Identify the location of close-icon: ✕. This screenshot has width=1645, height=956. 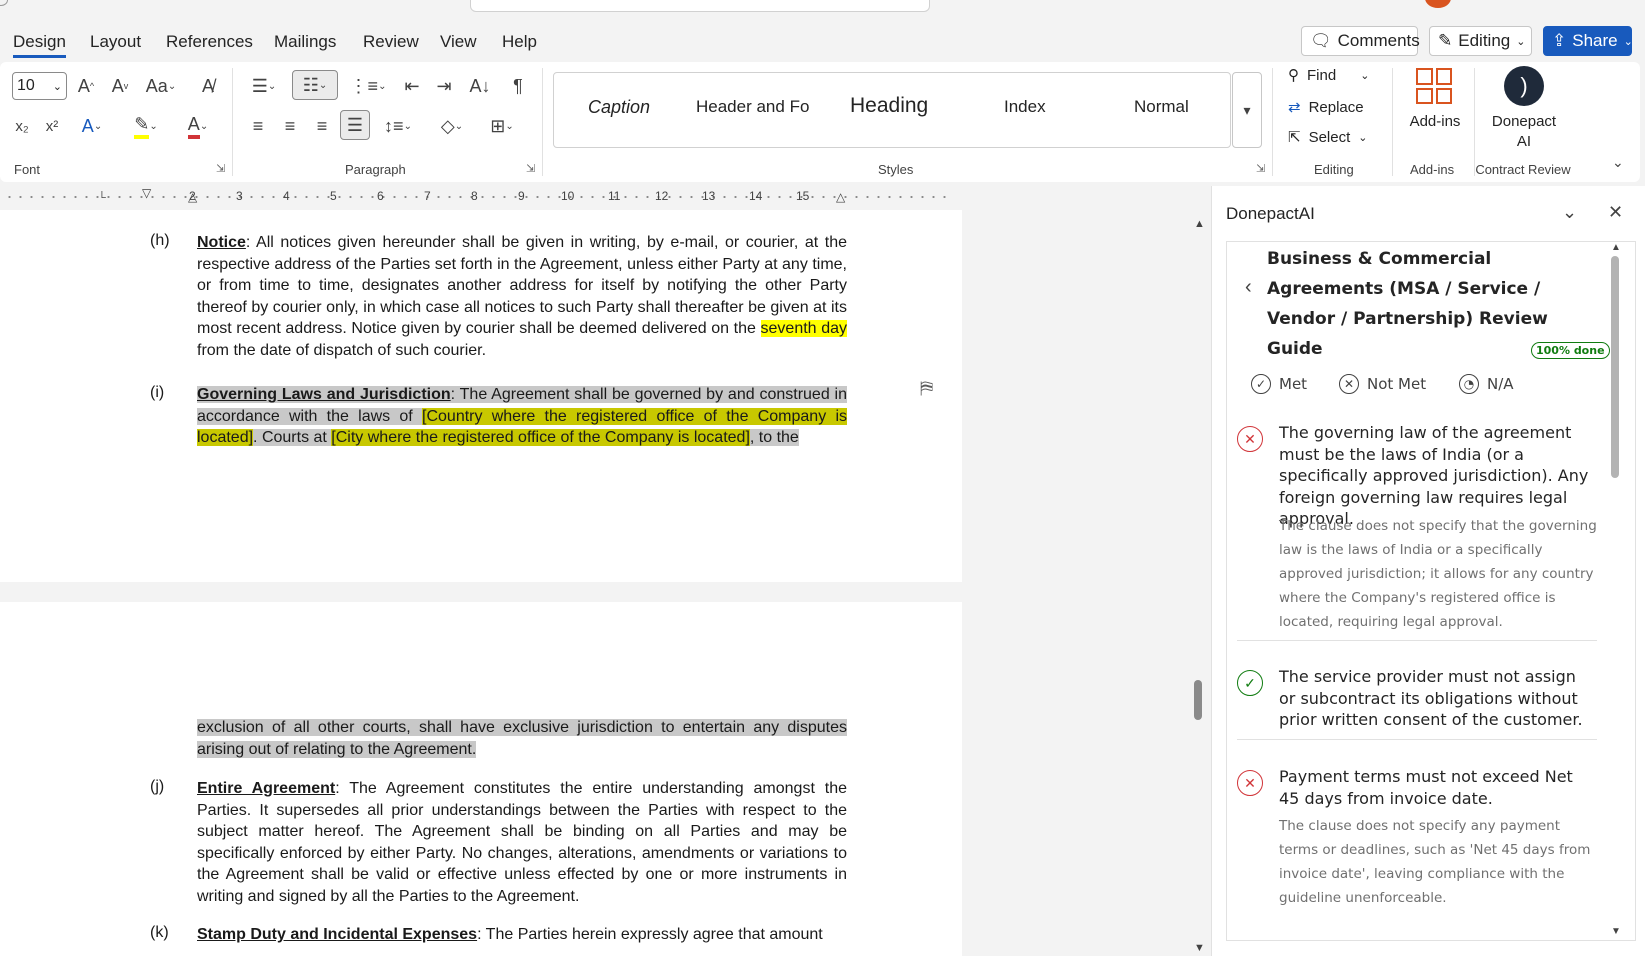
(1615, 212).